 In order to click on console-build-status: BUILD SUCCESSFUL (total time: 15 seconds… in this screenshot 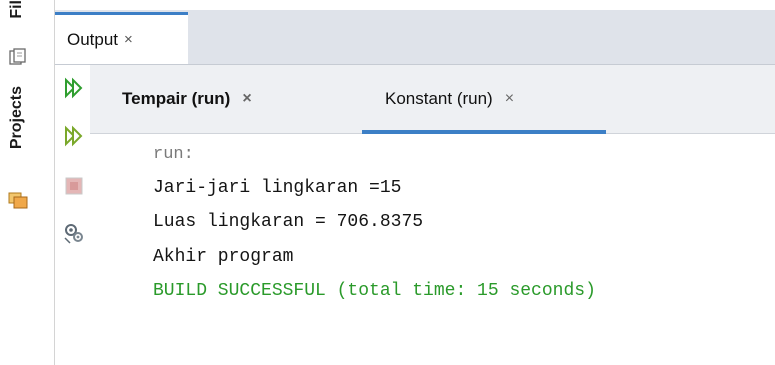, I will do `click(374, 291)`.